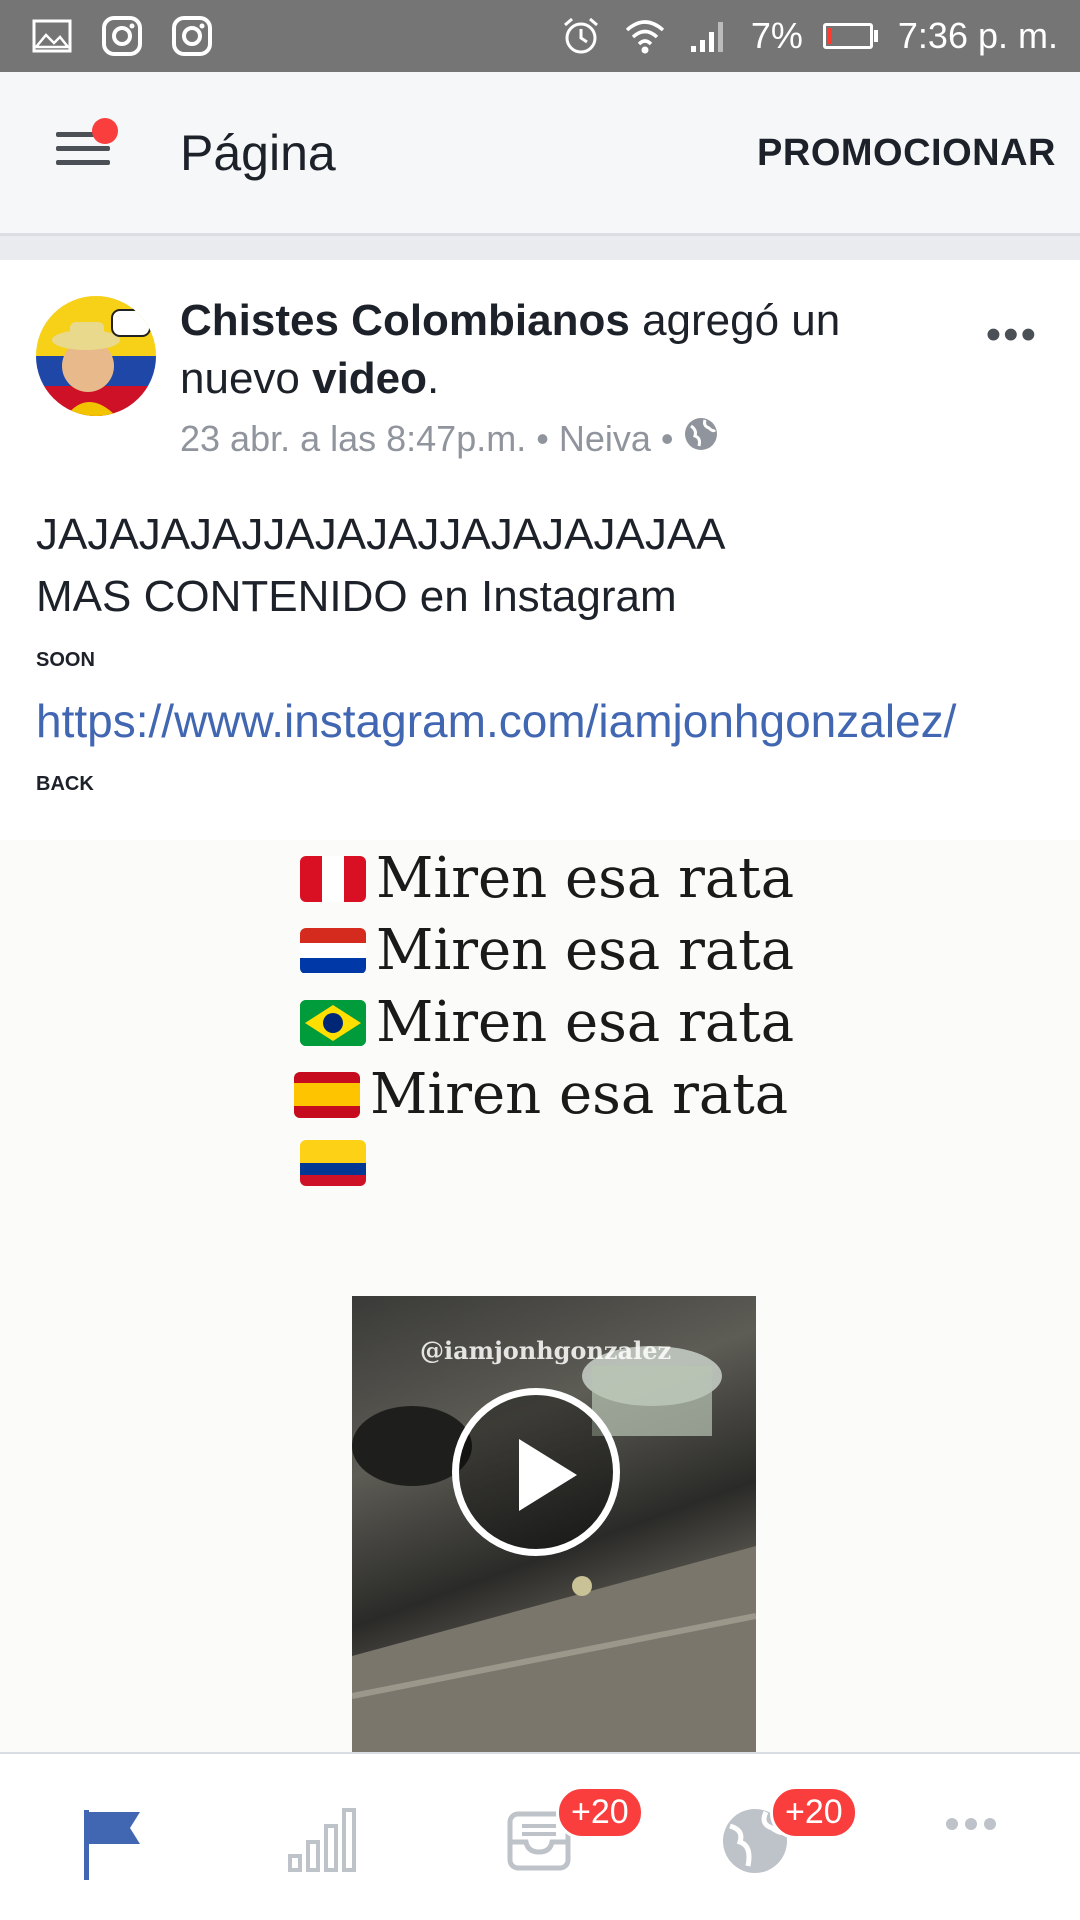  What do you see at coordinates (405, 320) in the screenshot?
I see `page-name-link: Chistes Colombianos` at bounding box center [405, 320].